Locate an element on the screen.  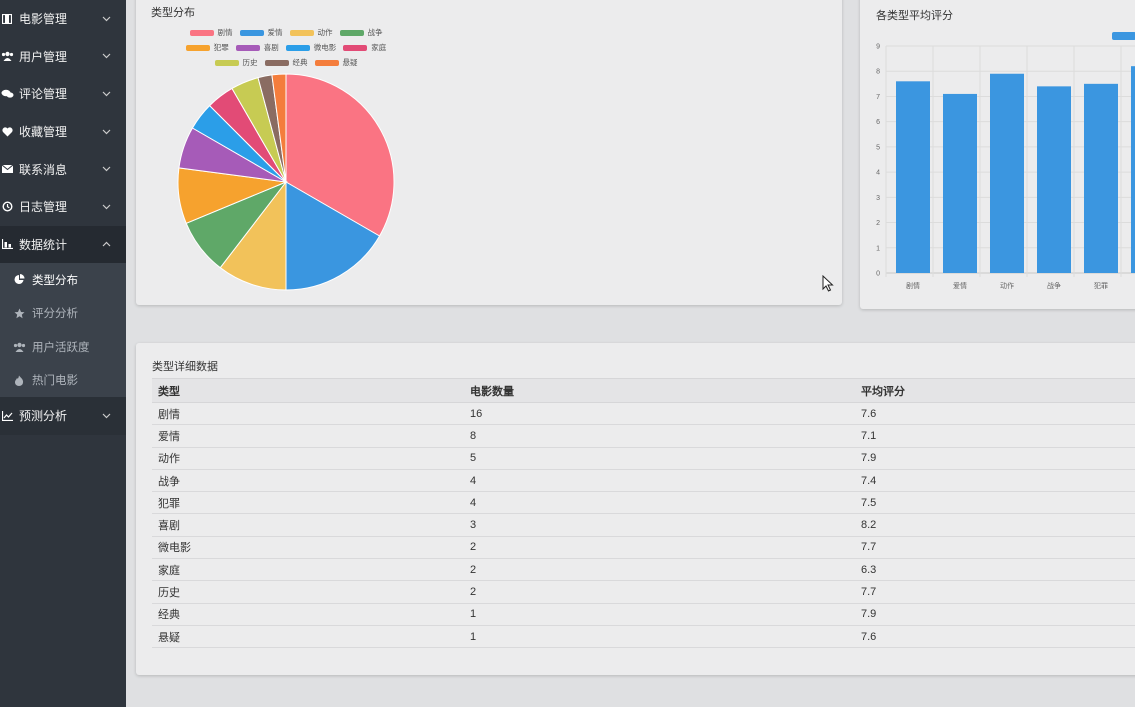
legend-item: 家庭 is located at coordinates (364, 47).